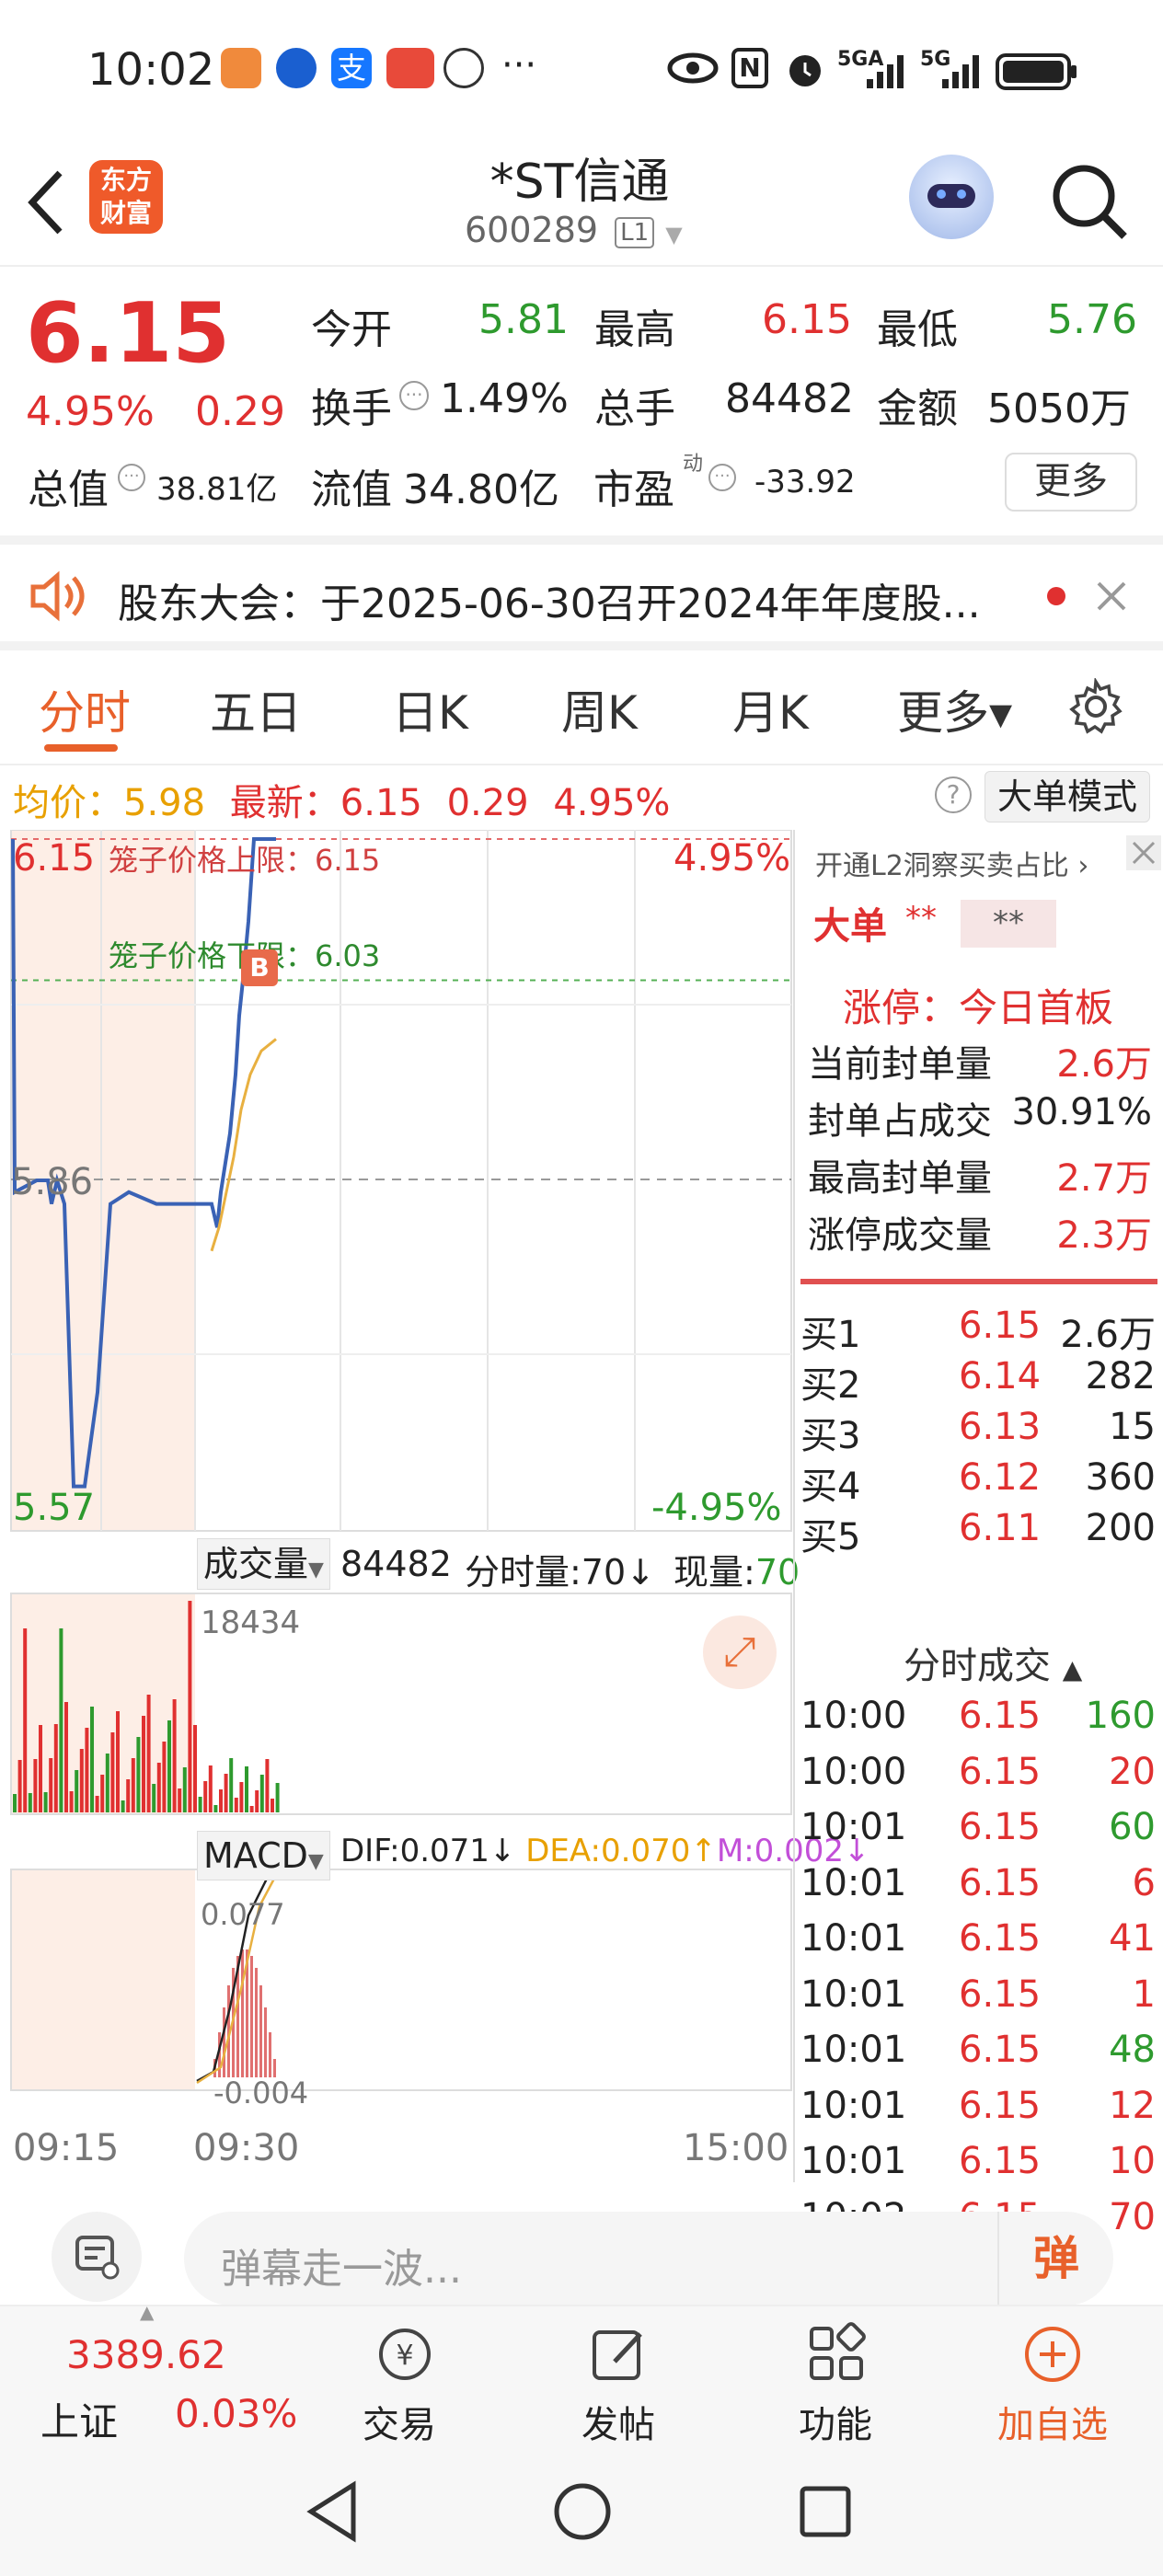 This screenshot has width=1163, height=2576. What do you see at coordinates (68, 803) in the screenshot?
I see `avg-price-label: 均价：` at bounding box center [68, 803].